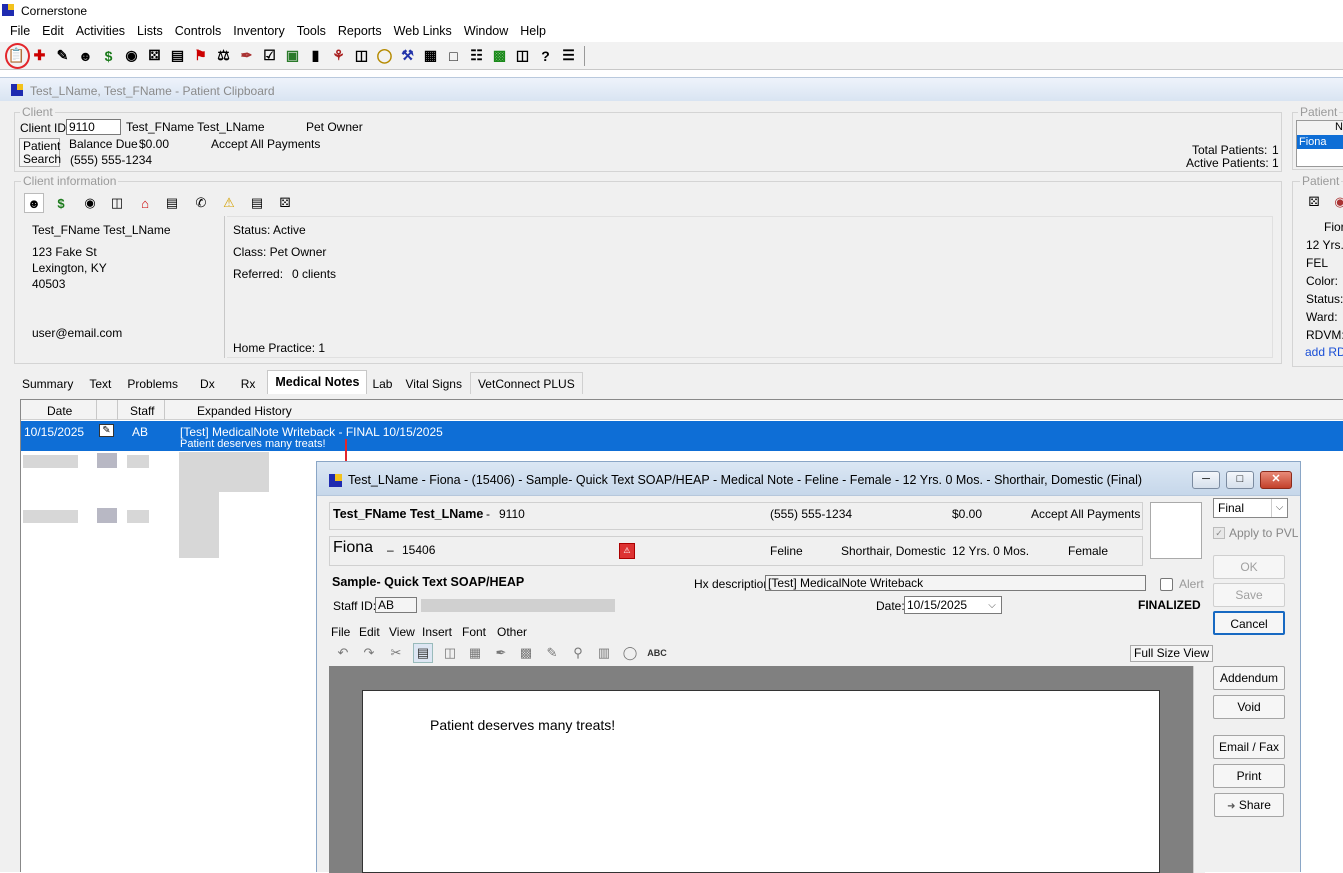 The image size is (1343, 873). I want to click on menu-controls: Controls, so click(198, 32).